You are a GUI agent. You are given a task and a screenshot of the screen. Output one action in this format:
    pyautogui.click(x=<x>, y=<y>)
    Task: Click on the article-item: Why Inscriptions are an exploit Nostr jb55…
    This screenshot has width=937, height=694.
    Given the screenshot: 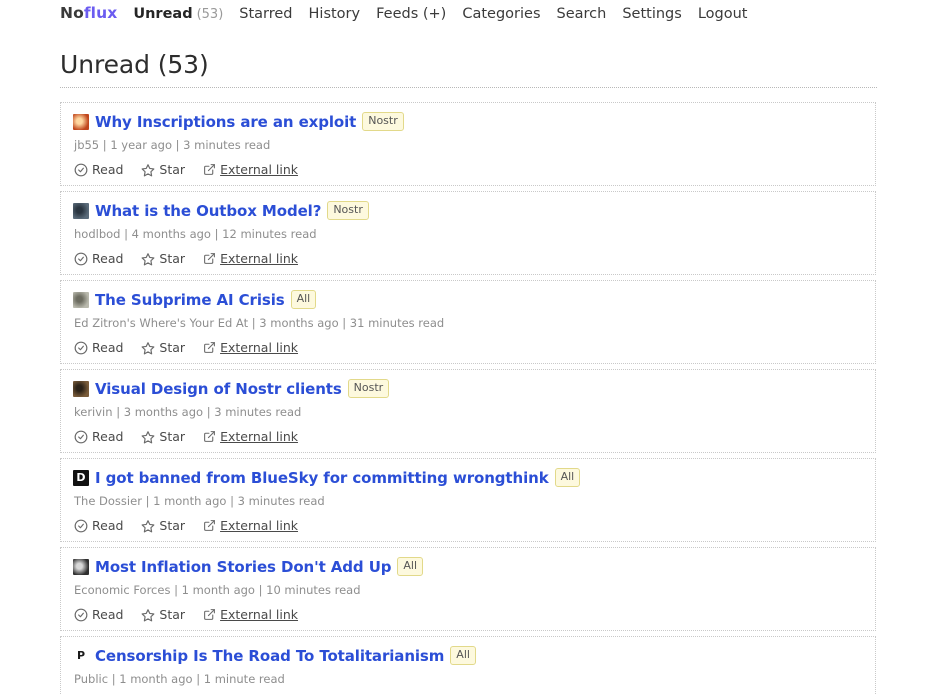 What is the action you would take?
    pyautogui.click(x=468, y=144)
    